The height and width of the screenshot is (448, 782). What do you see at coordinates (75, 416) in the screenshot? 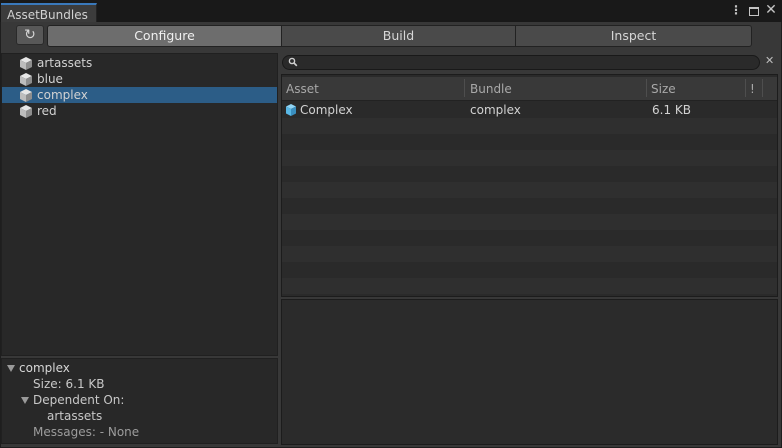
I see `details-dependent-item: artassets` at bounding box center [75, 416].